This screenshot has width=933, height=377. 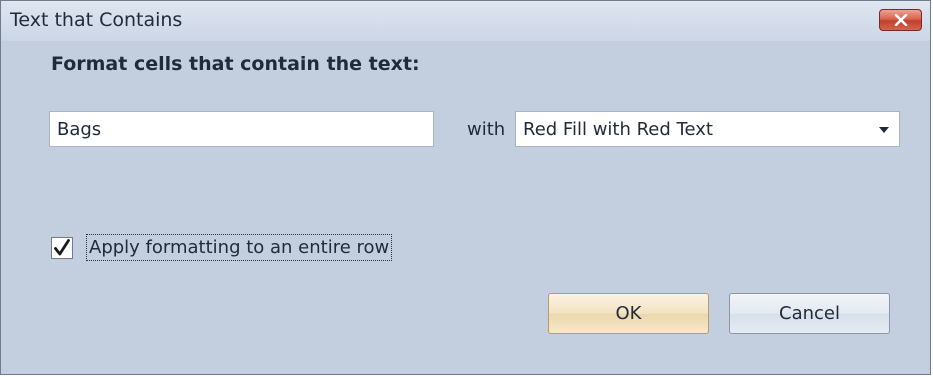 I want to click on checkmark-icon, so click(x=62, y=247).